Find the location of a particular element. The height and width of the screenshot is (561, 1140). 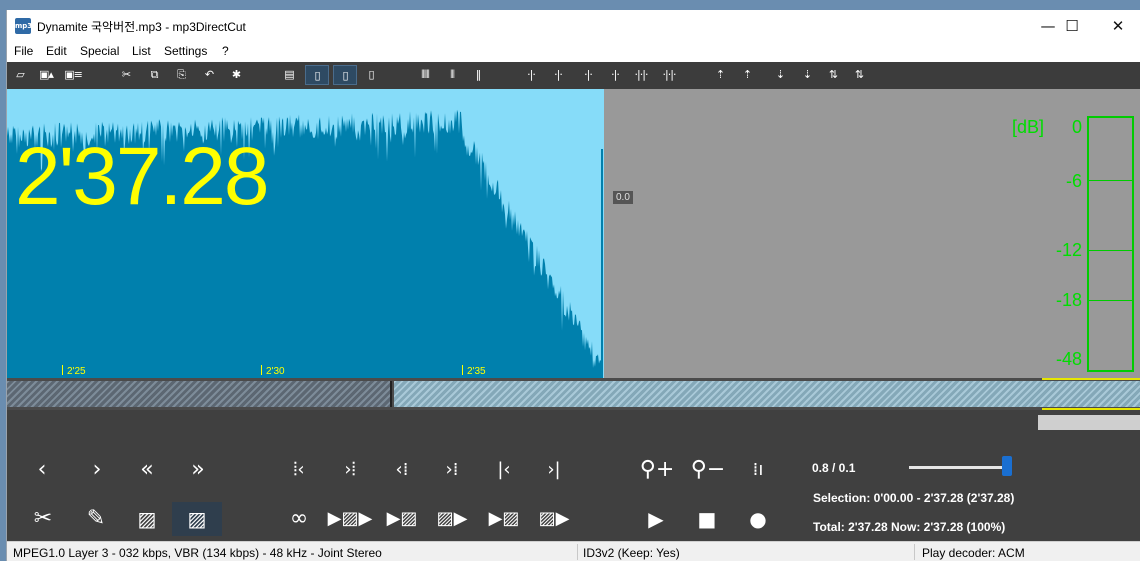

volume-slider-thumb is located at coordinates (1007, 466).